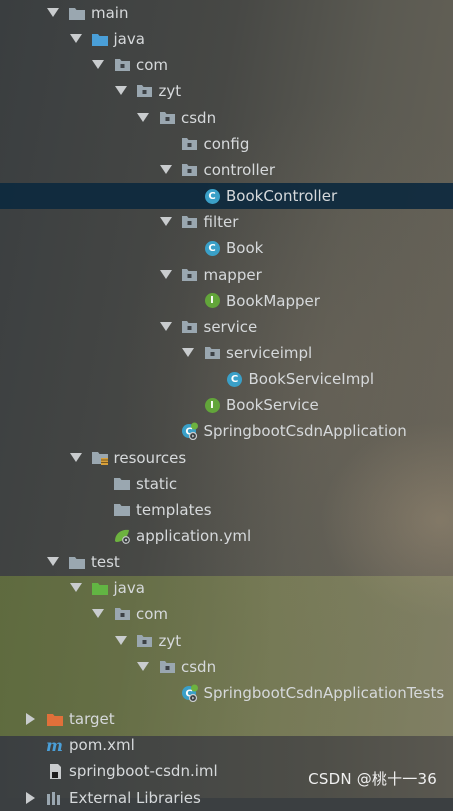 This screenshot has height=811, width=453. What do you see at coordinates (100, 458) in the screenshot?
I see `resources-folder-icon` at bounding box center [100, 458].